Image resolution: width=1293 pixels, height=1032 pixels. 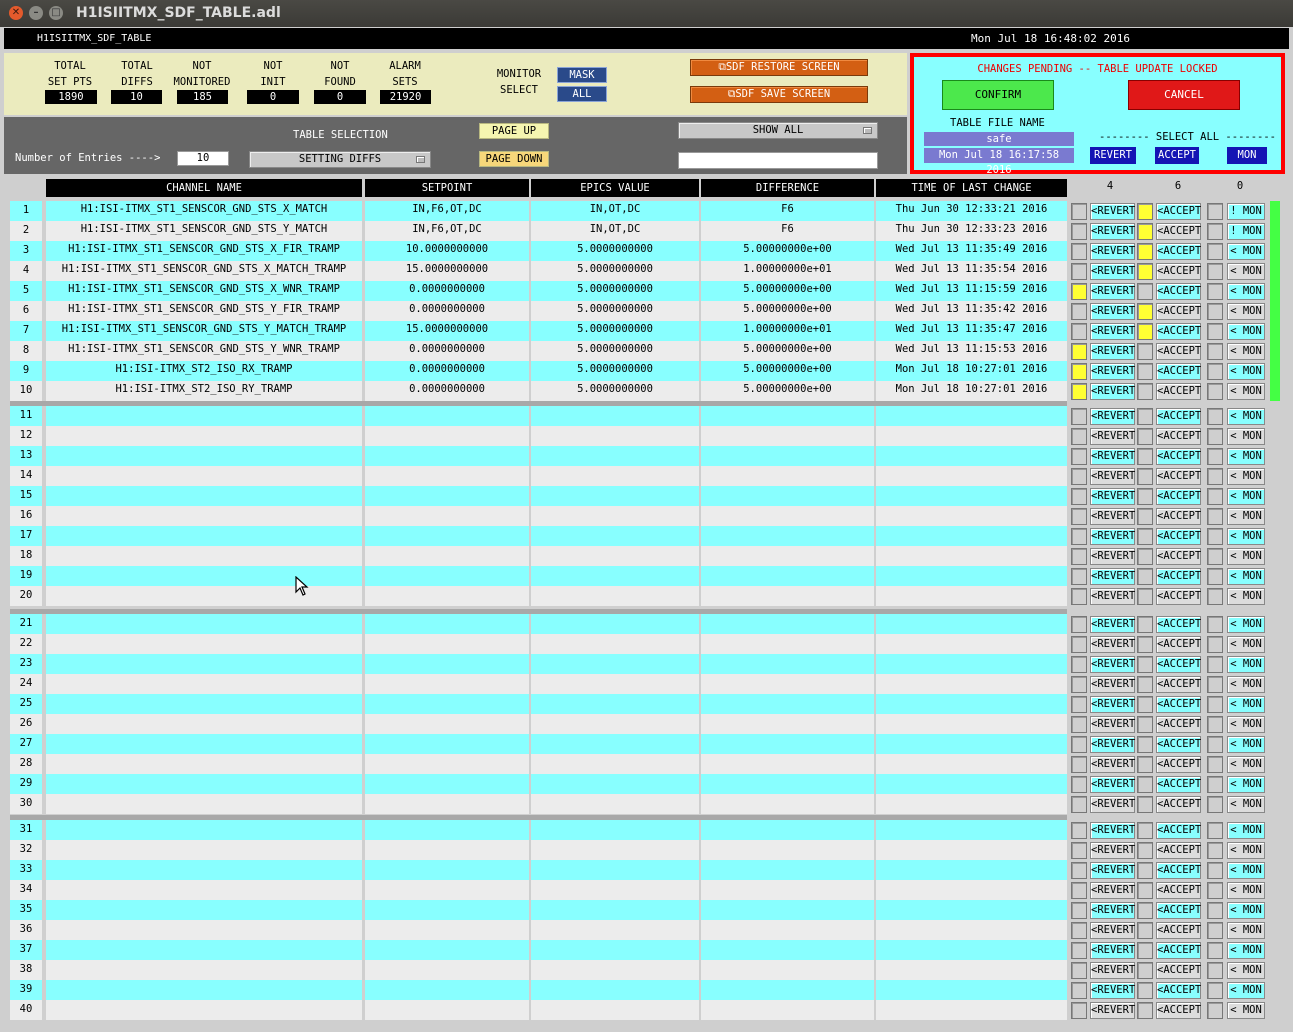 What do you see at coordinates (1246, 231) in the screenshot?
I see `mon-button: ! MON` at bounding box center [1246, 231].